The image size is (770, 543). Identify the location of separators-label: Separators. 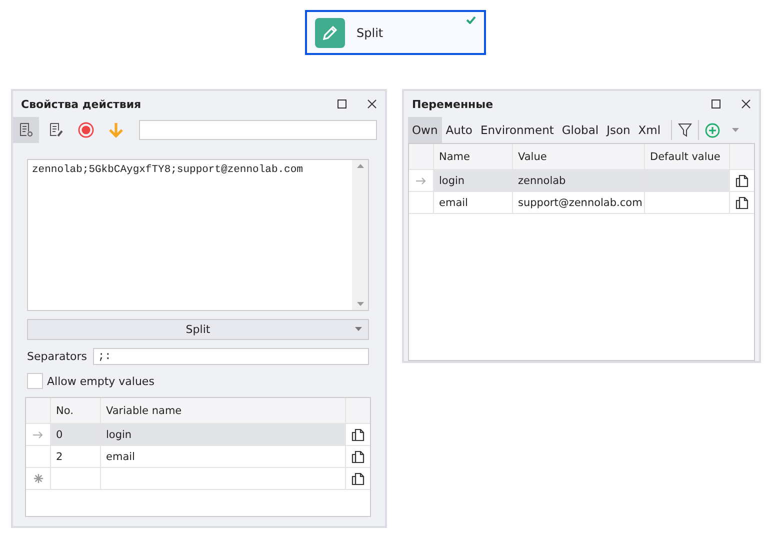
(57, 356).